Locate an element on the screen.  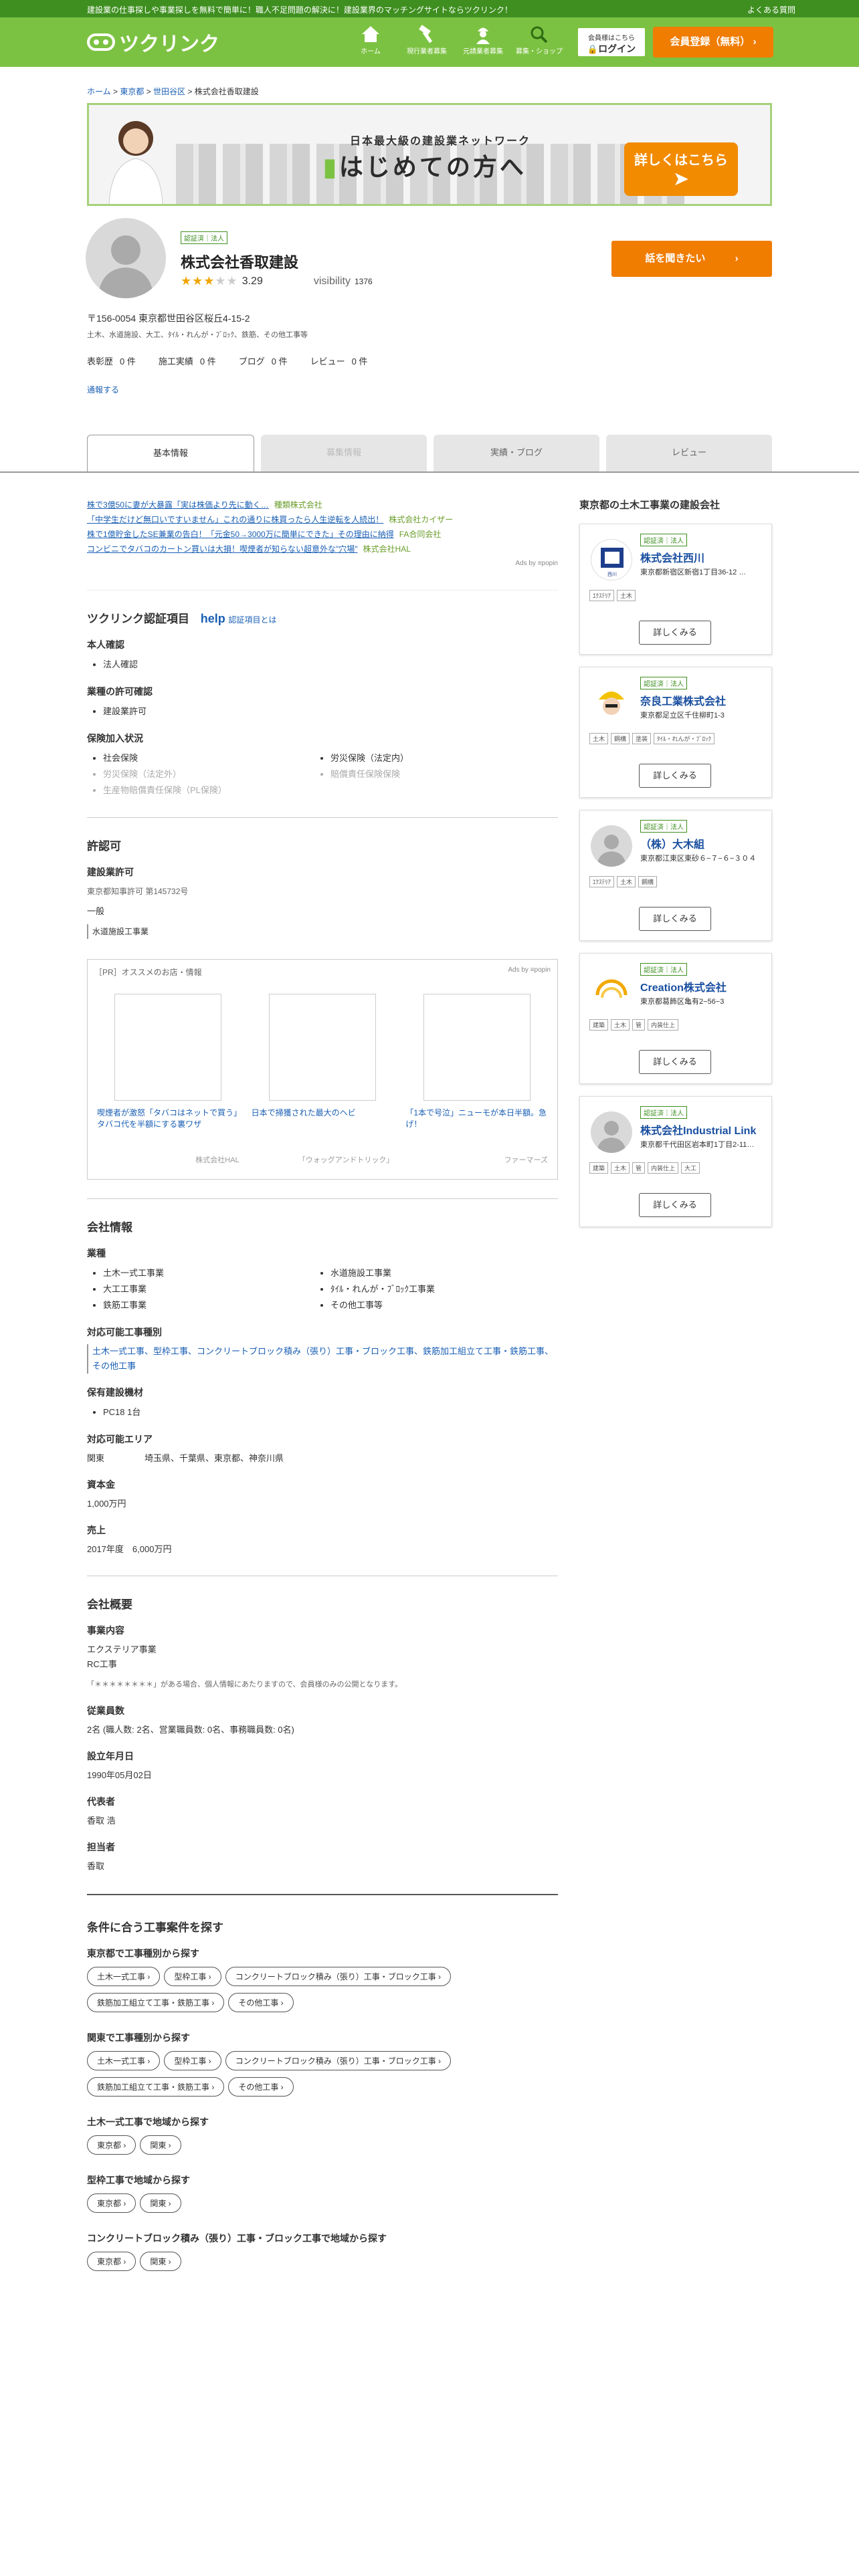
search-group-heading: 土木一式工事で地域から探す is located at coordinates (148, 2122).